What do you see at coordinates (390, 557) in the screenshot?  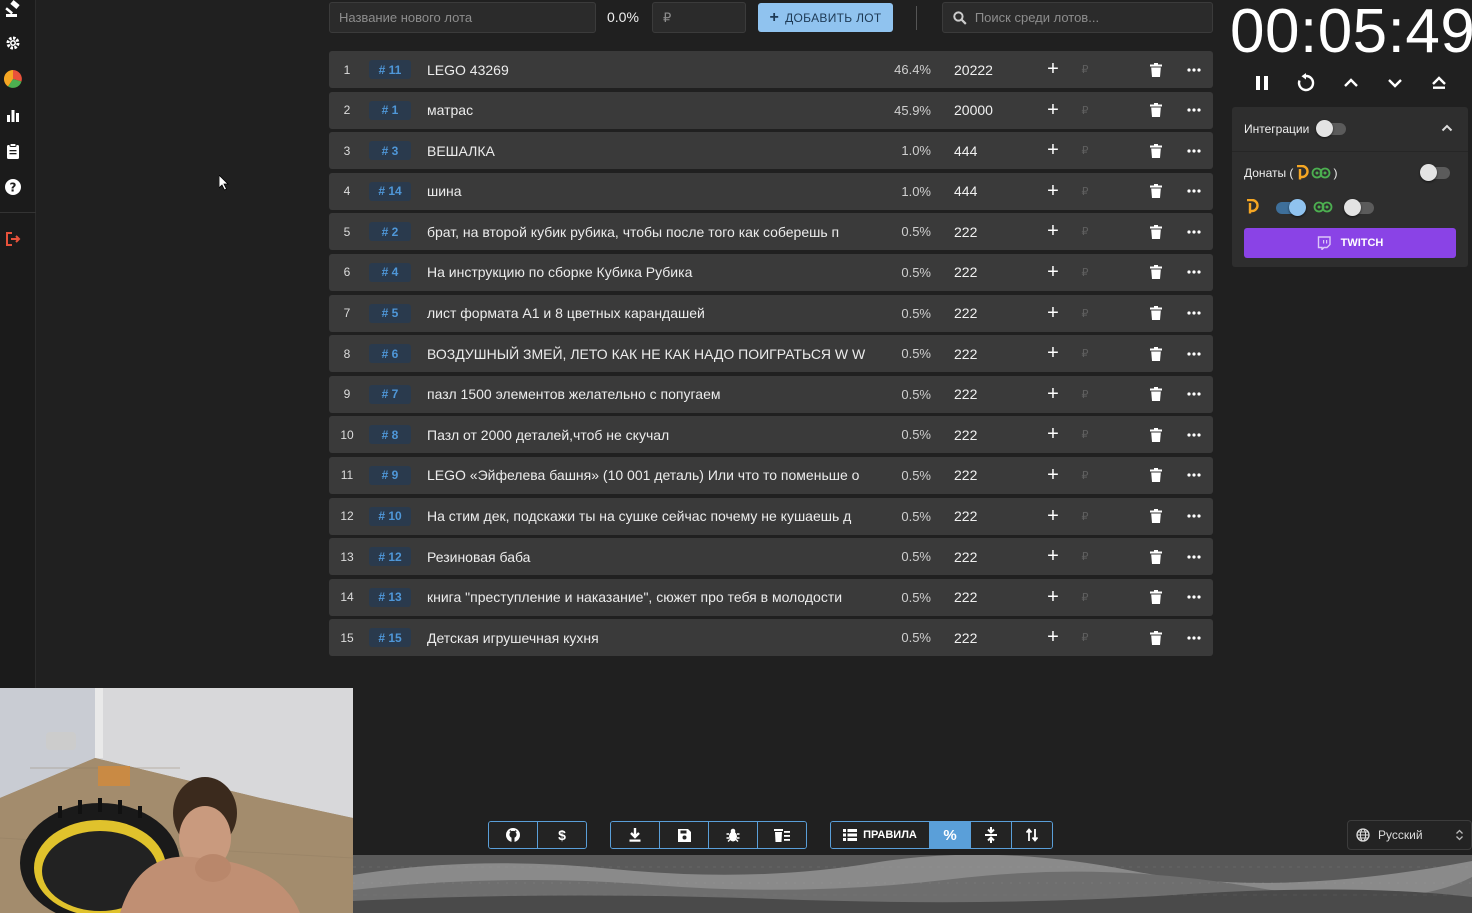 I see `lot-id-badge: # 12` at bounding box center [390, 557].